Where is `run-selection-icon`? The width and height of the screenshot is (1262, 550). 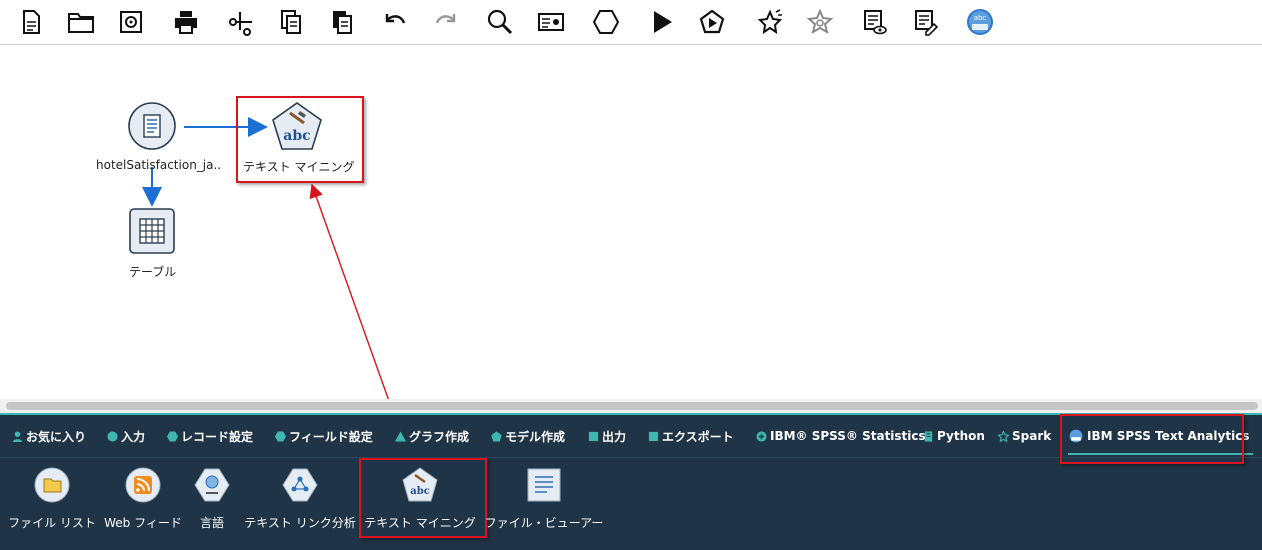 run-selection-icon is located at coordinates (712, 22).